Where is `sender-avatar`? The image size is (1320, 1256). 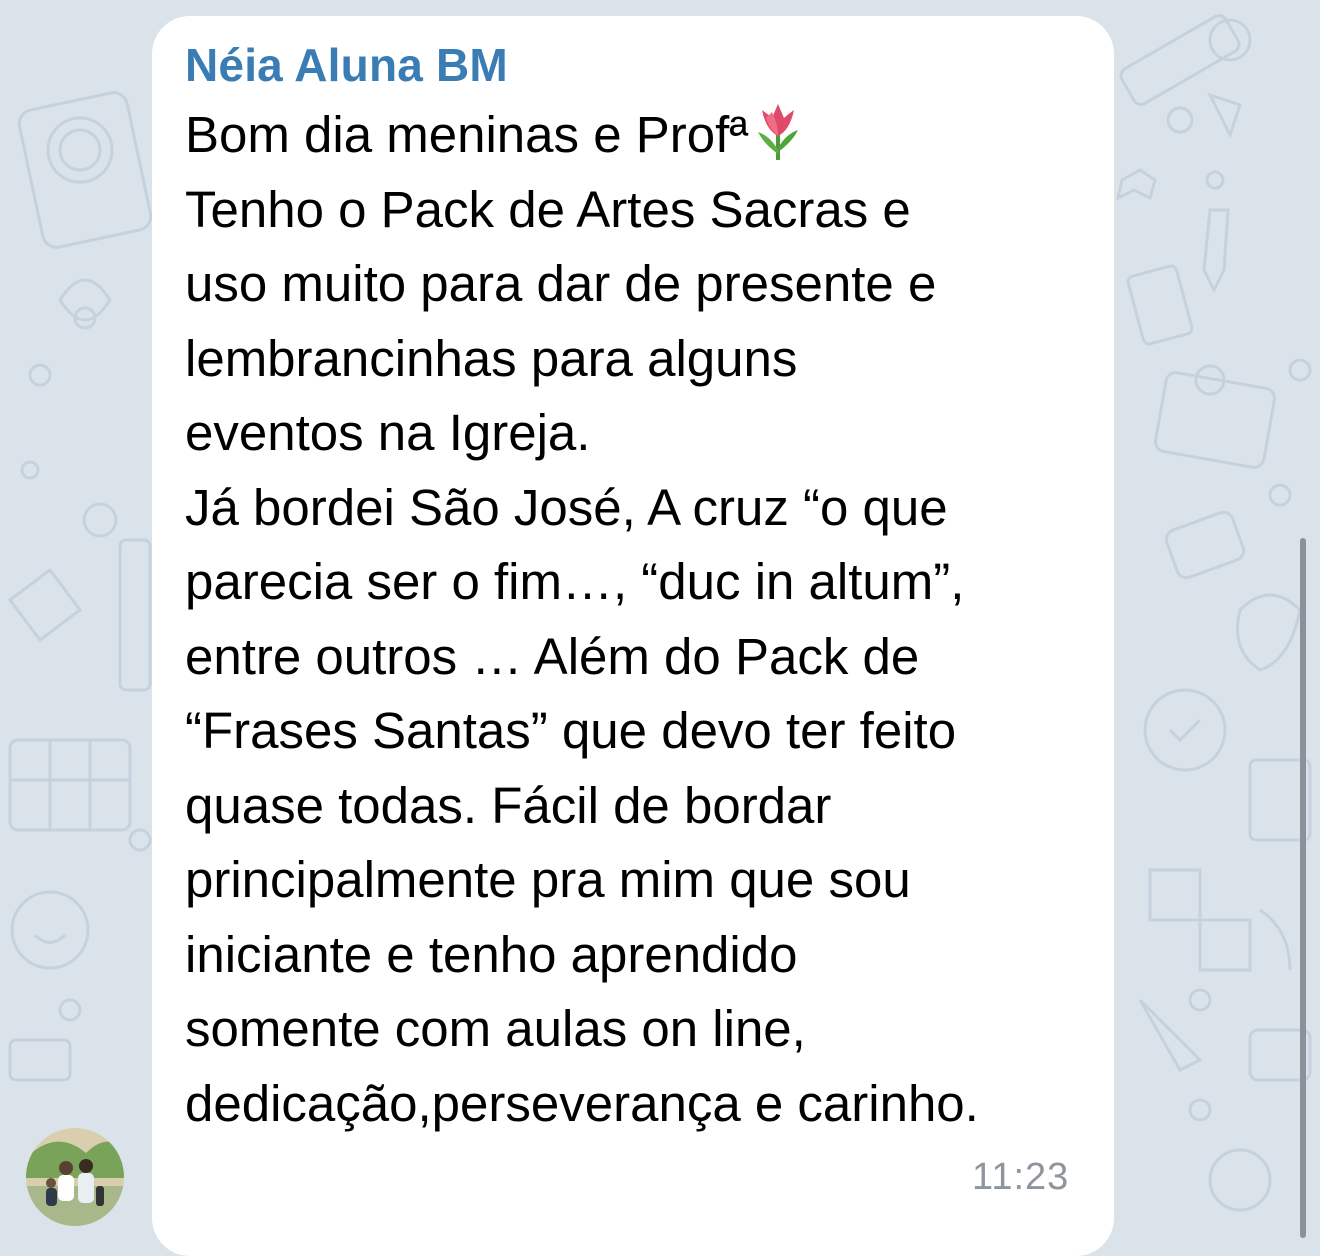 sender-avatar is located at coordinates (75, 1177).